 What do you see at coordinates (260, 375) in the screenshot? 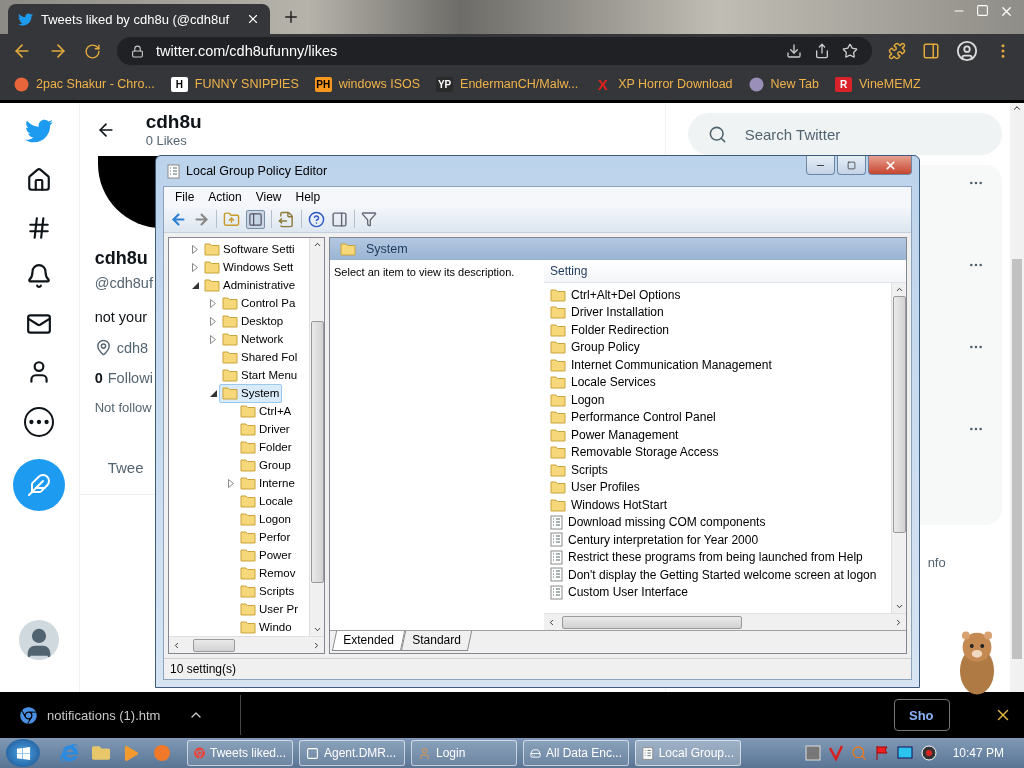
I see `tree-item: Start Menu` at bounding box center [260, 375].